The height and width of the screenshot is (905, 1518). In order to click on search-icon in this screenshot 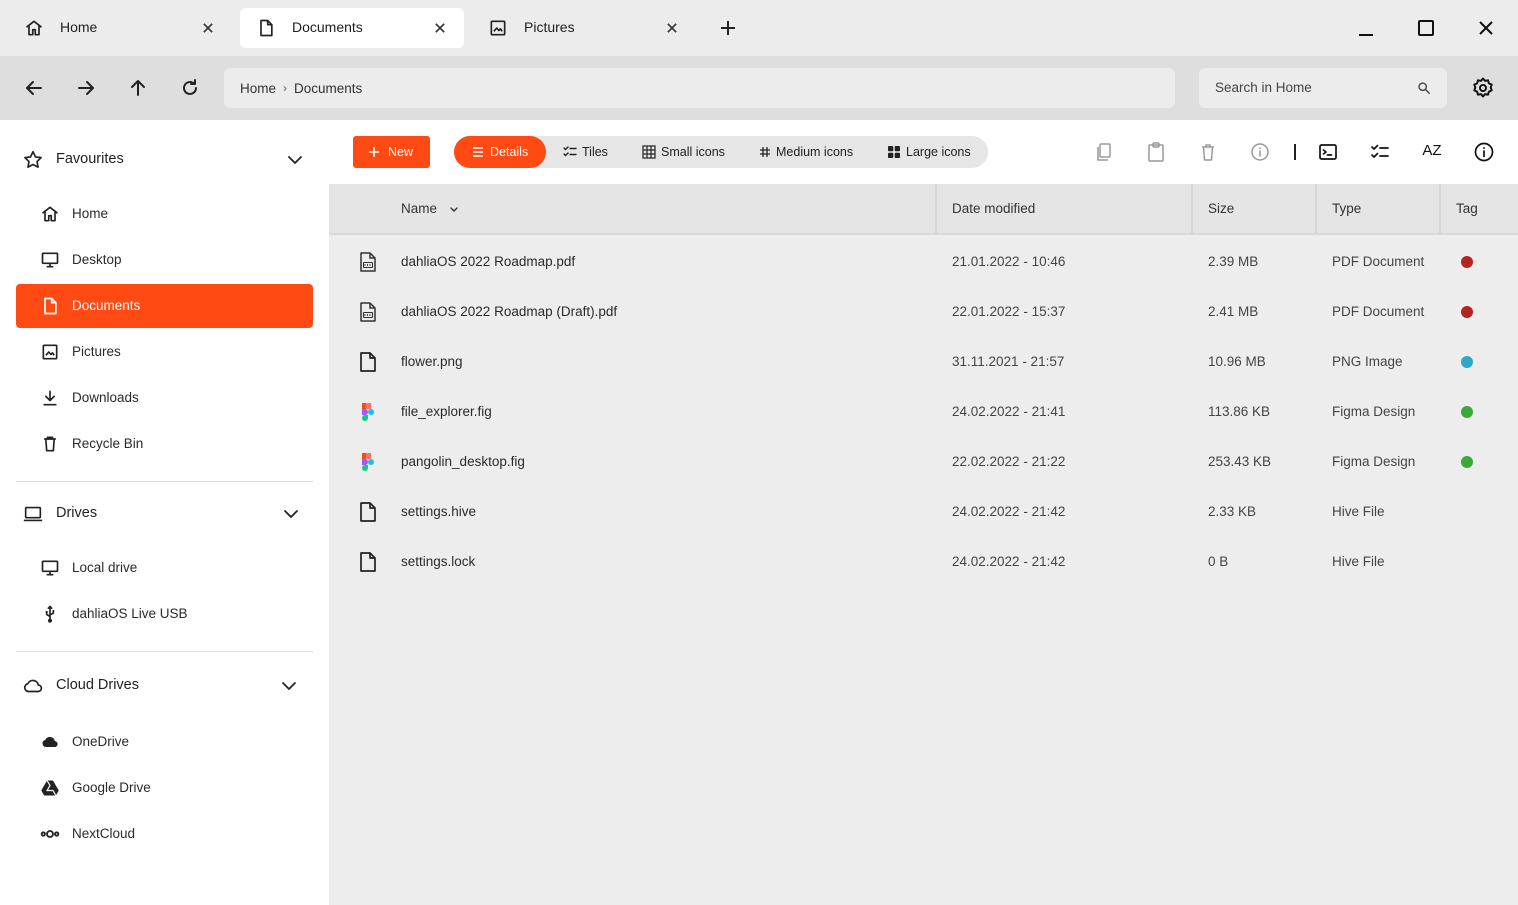, I will do `click(1424, 88)`.